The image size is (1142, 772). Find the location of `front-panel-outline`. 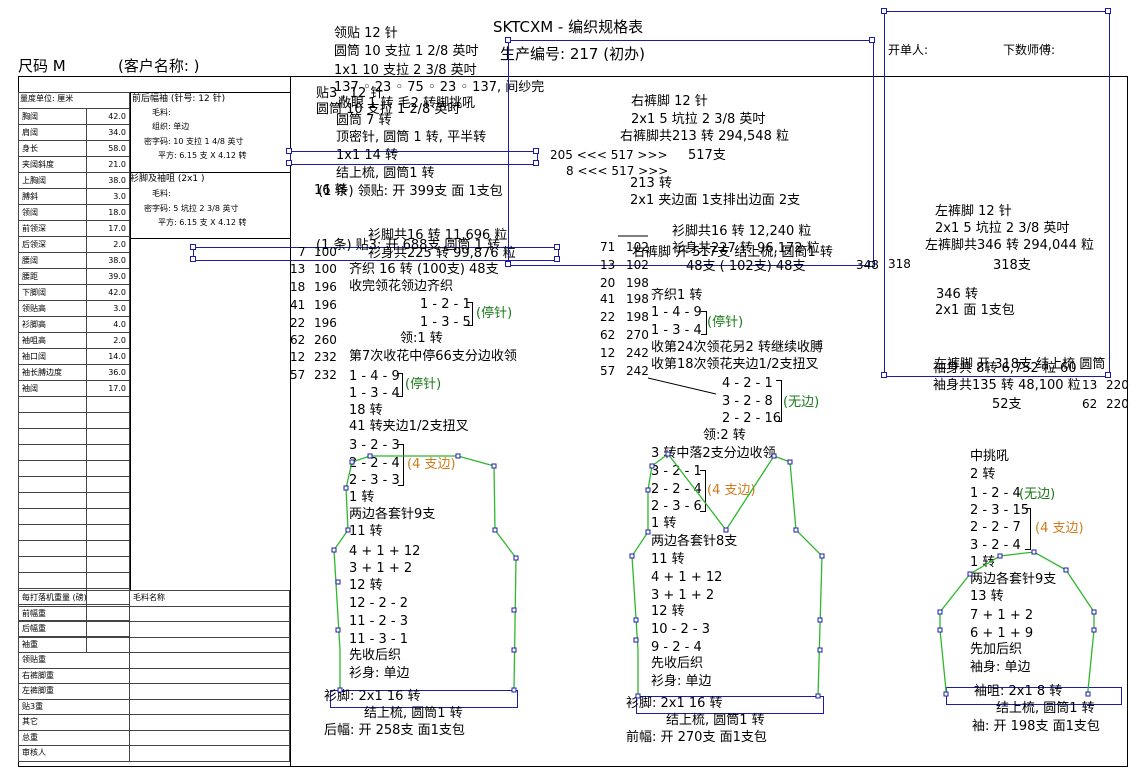

front-panel-outline is located at coordinates (727, 575).